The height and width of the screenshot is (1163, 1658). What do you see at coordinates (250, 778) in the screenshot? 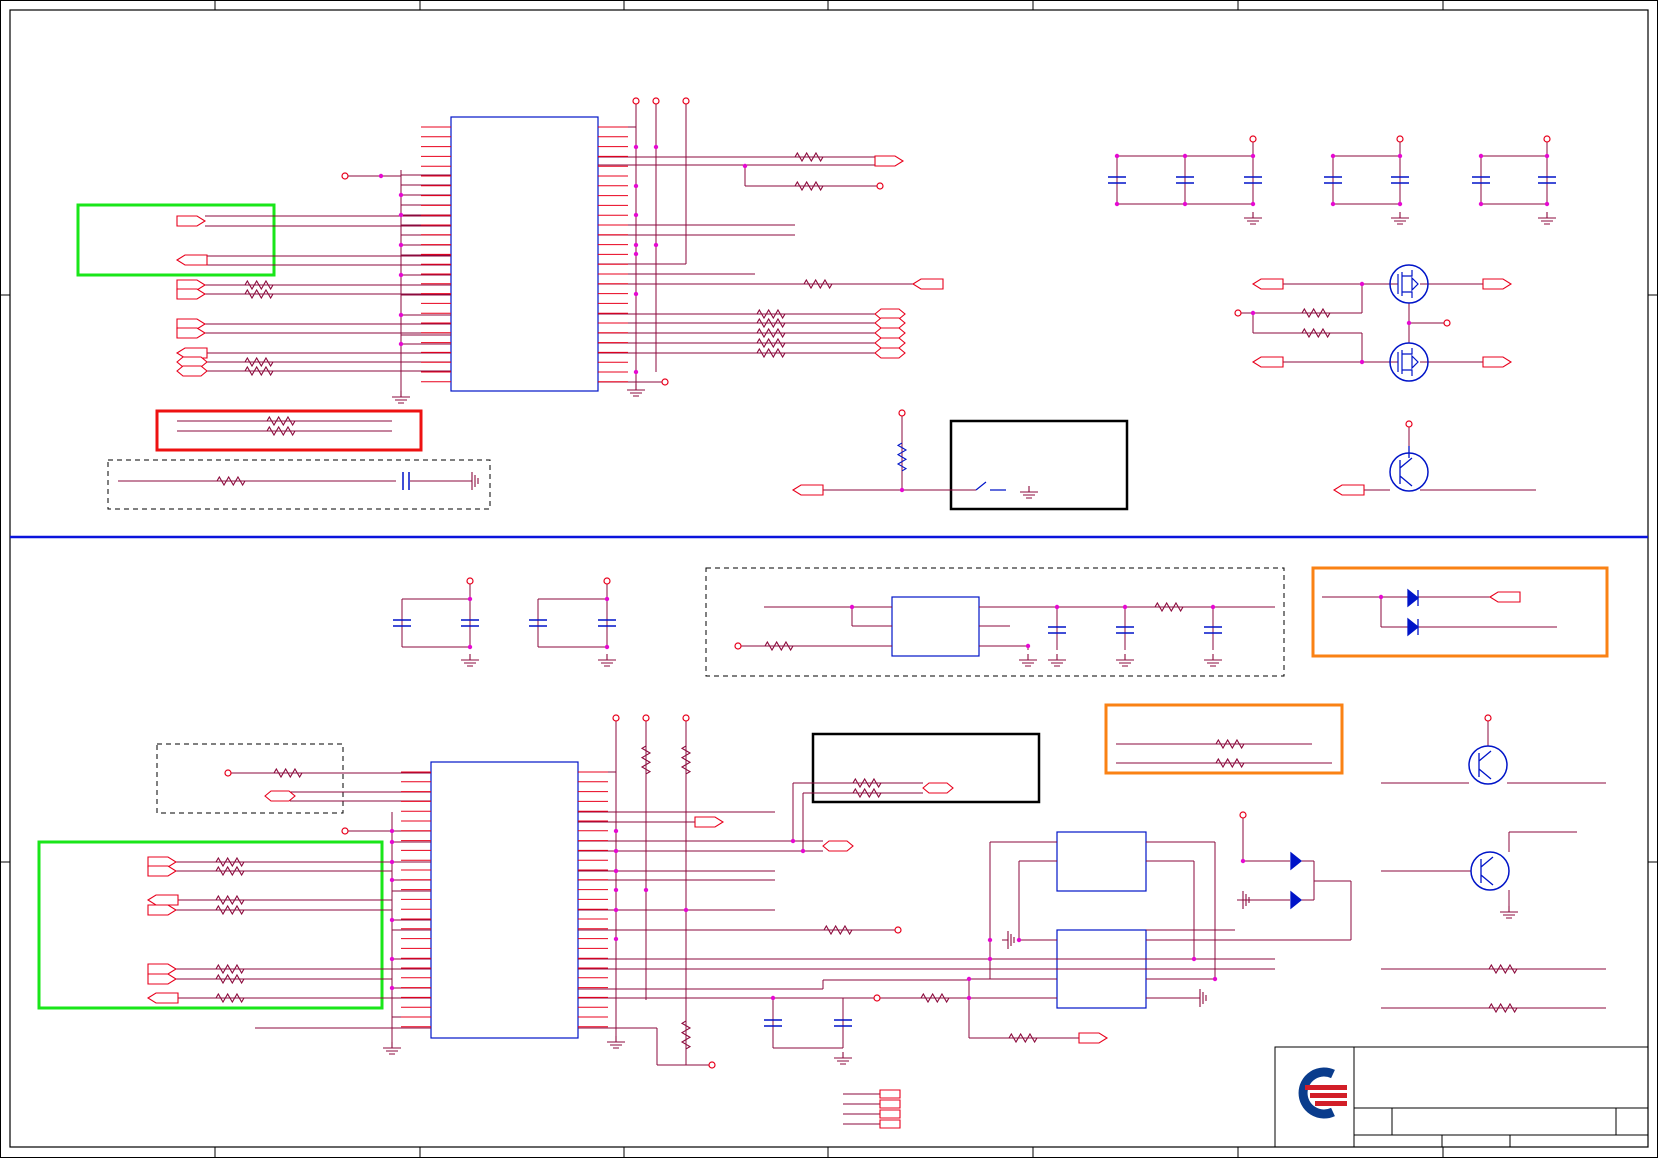
I see `dashed-box-bottom-left` at bounding box center [250, 778].